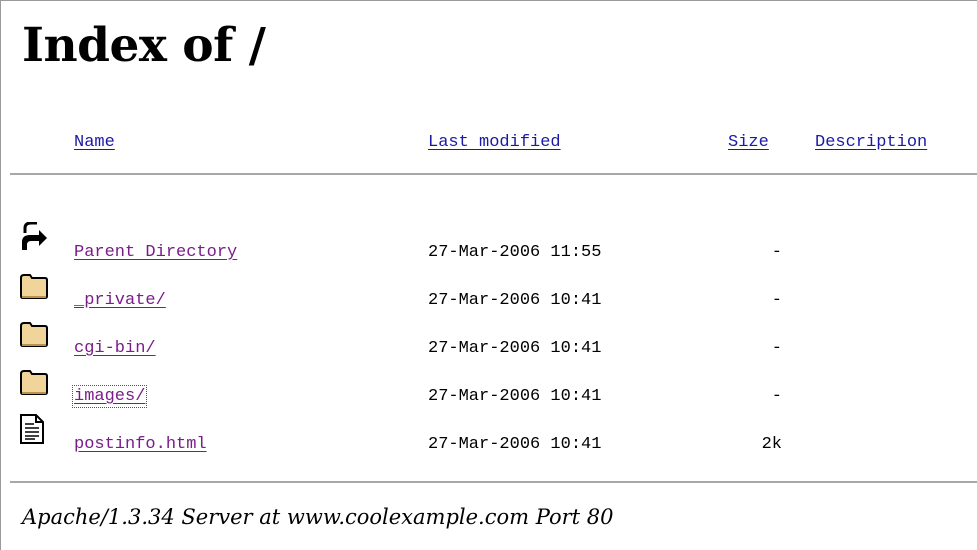  Describe the element at coordinates (32, 429) in the screenshot. I see `text-file-icon` at that location.